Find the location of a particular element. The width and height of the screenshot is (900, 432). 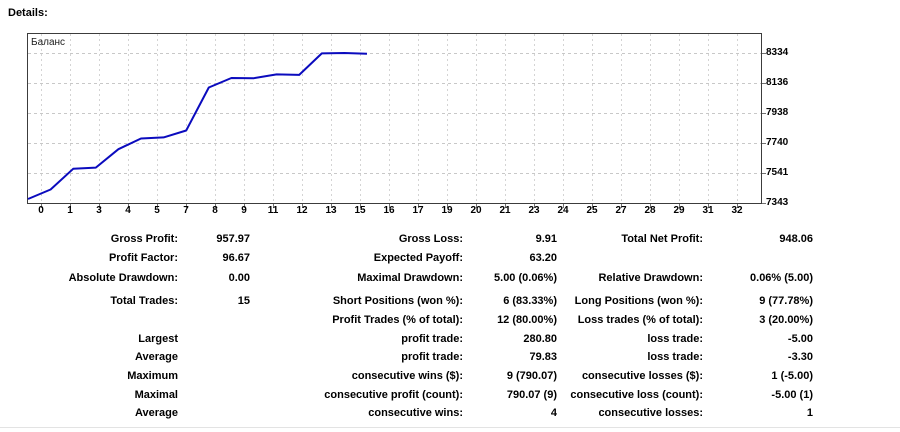

stat-label: Largest is located at coordinates (158, 339).